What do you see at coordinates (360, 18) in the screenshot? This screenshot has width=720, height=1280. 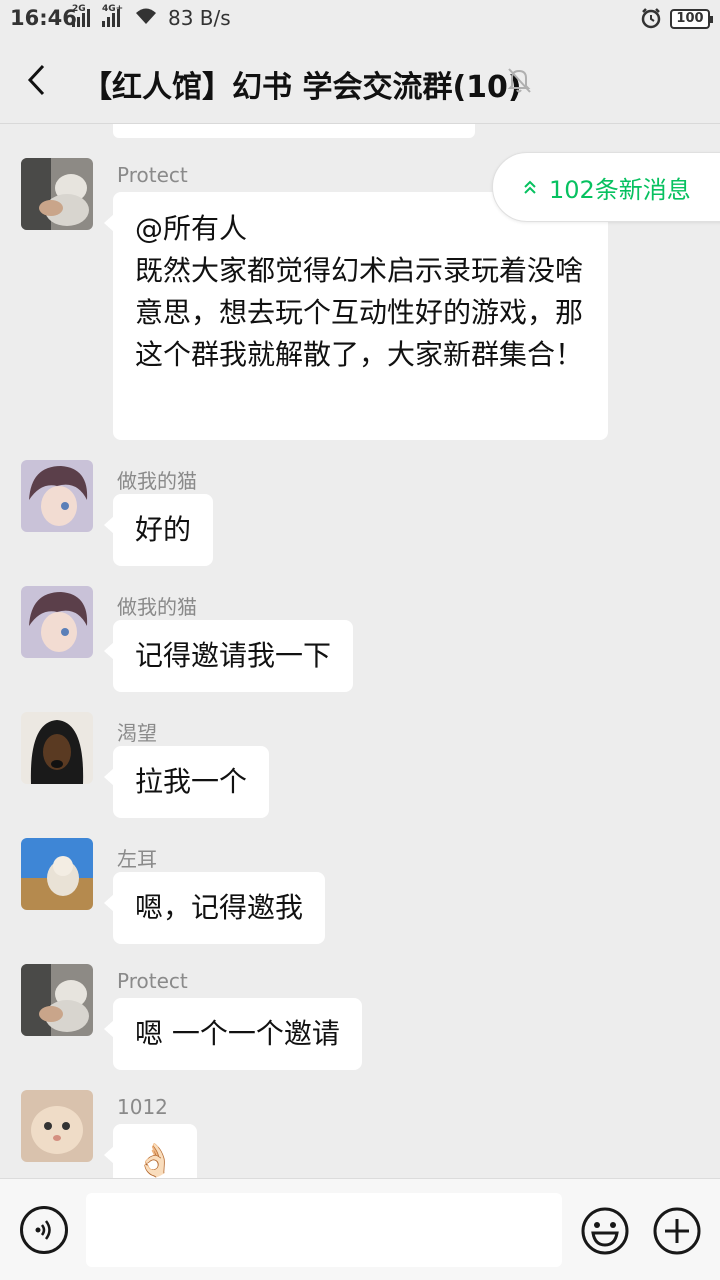 I see `status-bar: 16:46 2G 4G+ 83 B/s 100` at bounding box center [360, 18].